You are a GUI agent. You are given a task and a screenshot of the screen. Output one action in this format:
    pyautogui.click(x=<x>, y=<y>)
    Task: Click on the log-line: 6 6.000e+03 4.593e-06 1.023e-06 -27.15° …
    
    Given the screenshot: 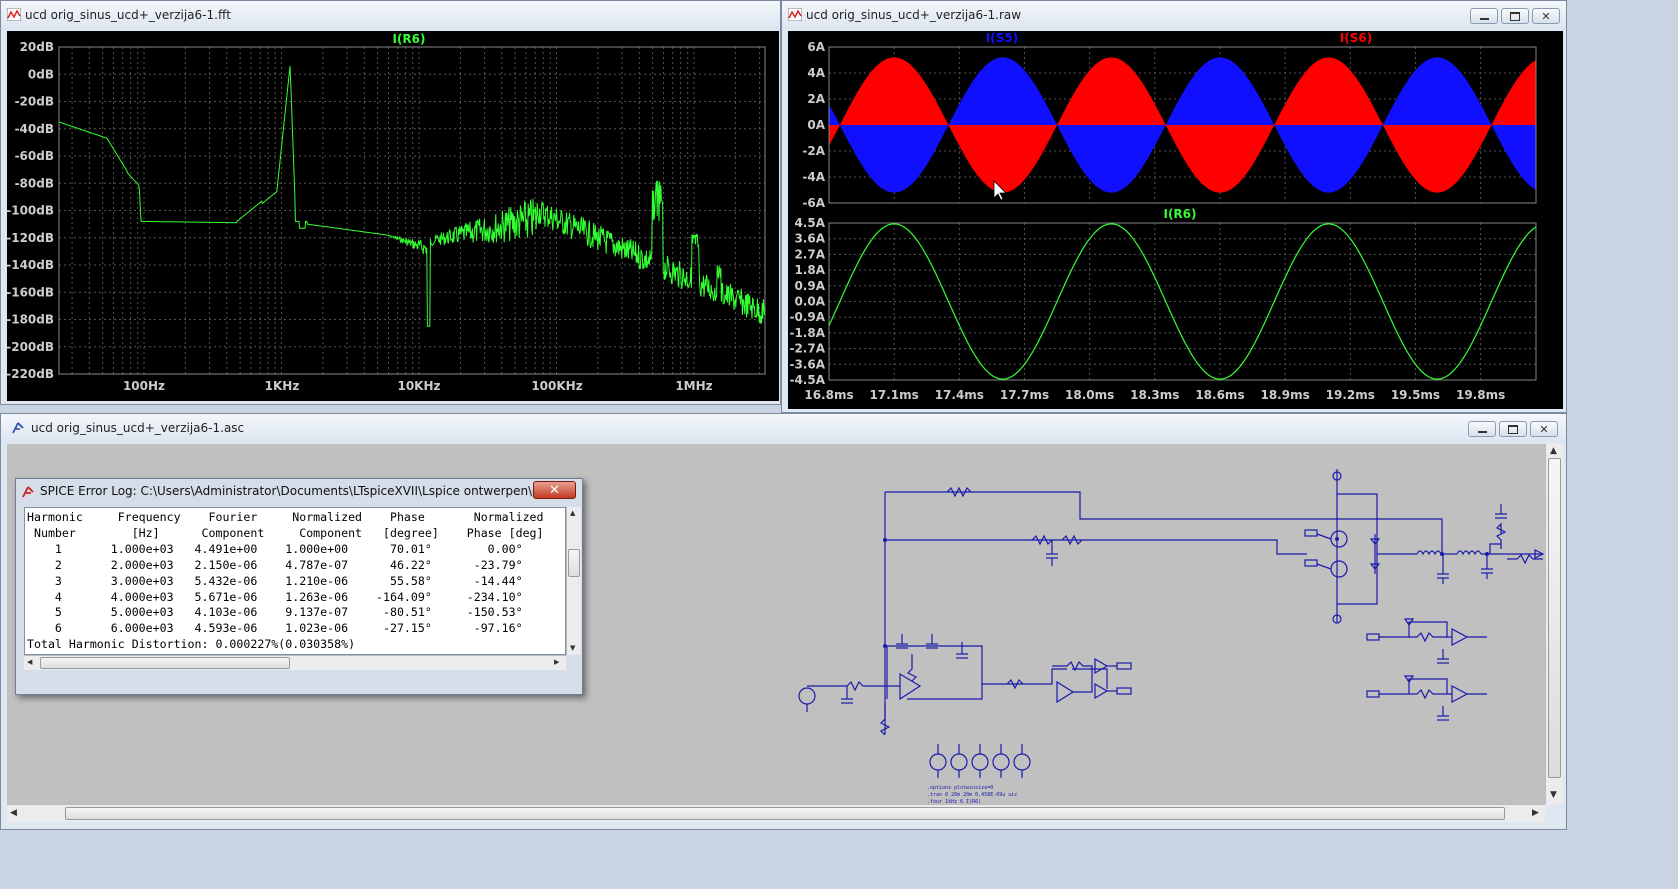 What is the action you would take?
    pyautogui.click(x=275, y=628)
    